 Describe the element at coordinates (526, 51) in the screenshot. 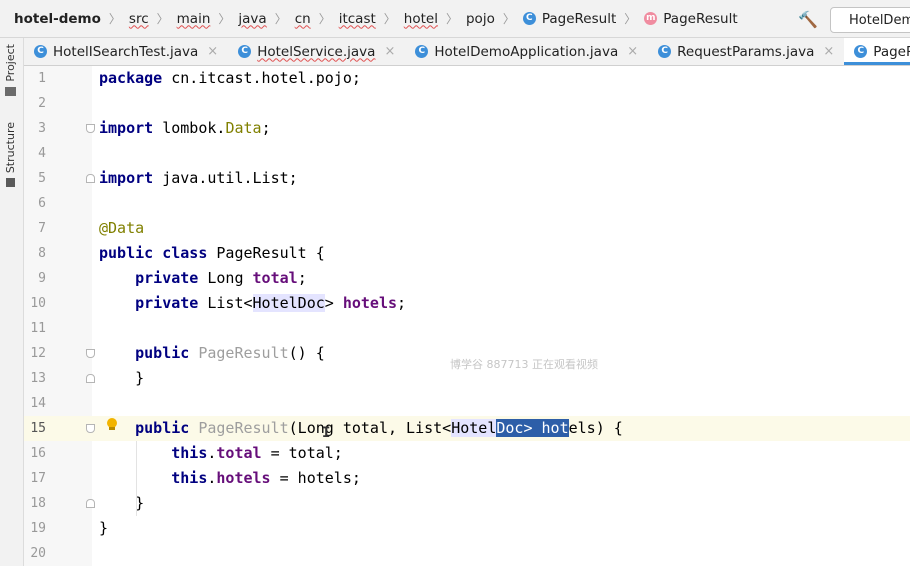

I see `editor-tab: C HotelDemoApplication.java ×` at that location.